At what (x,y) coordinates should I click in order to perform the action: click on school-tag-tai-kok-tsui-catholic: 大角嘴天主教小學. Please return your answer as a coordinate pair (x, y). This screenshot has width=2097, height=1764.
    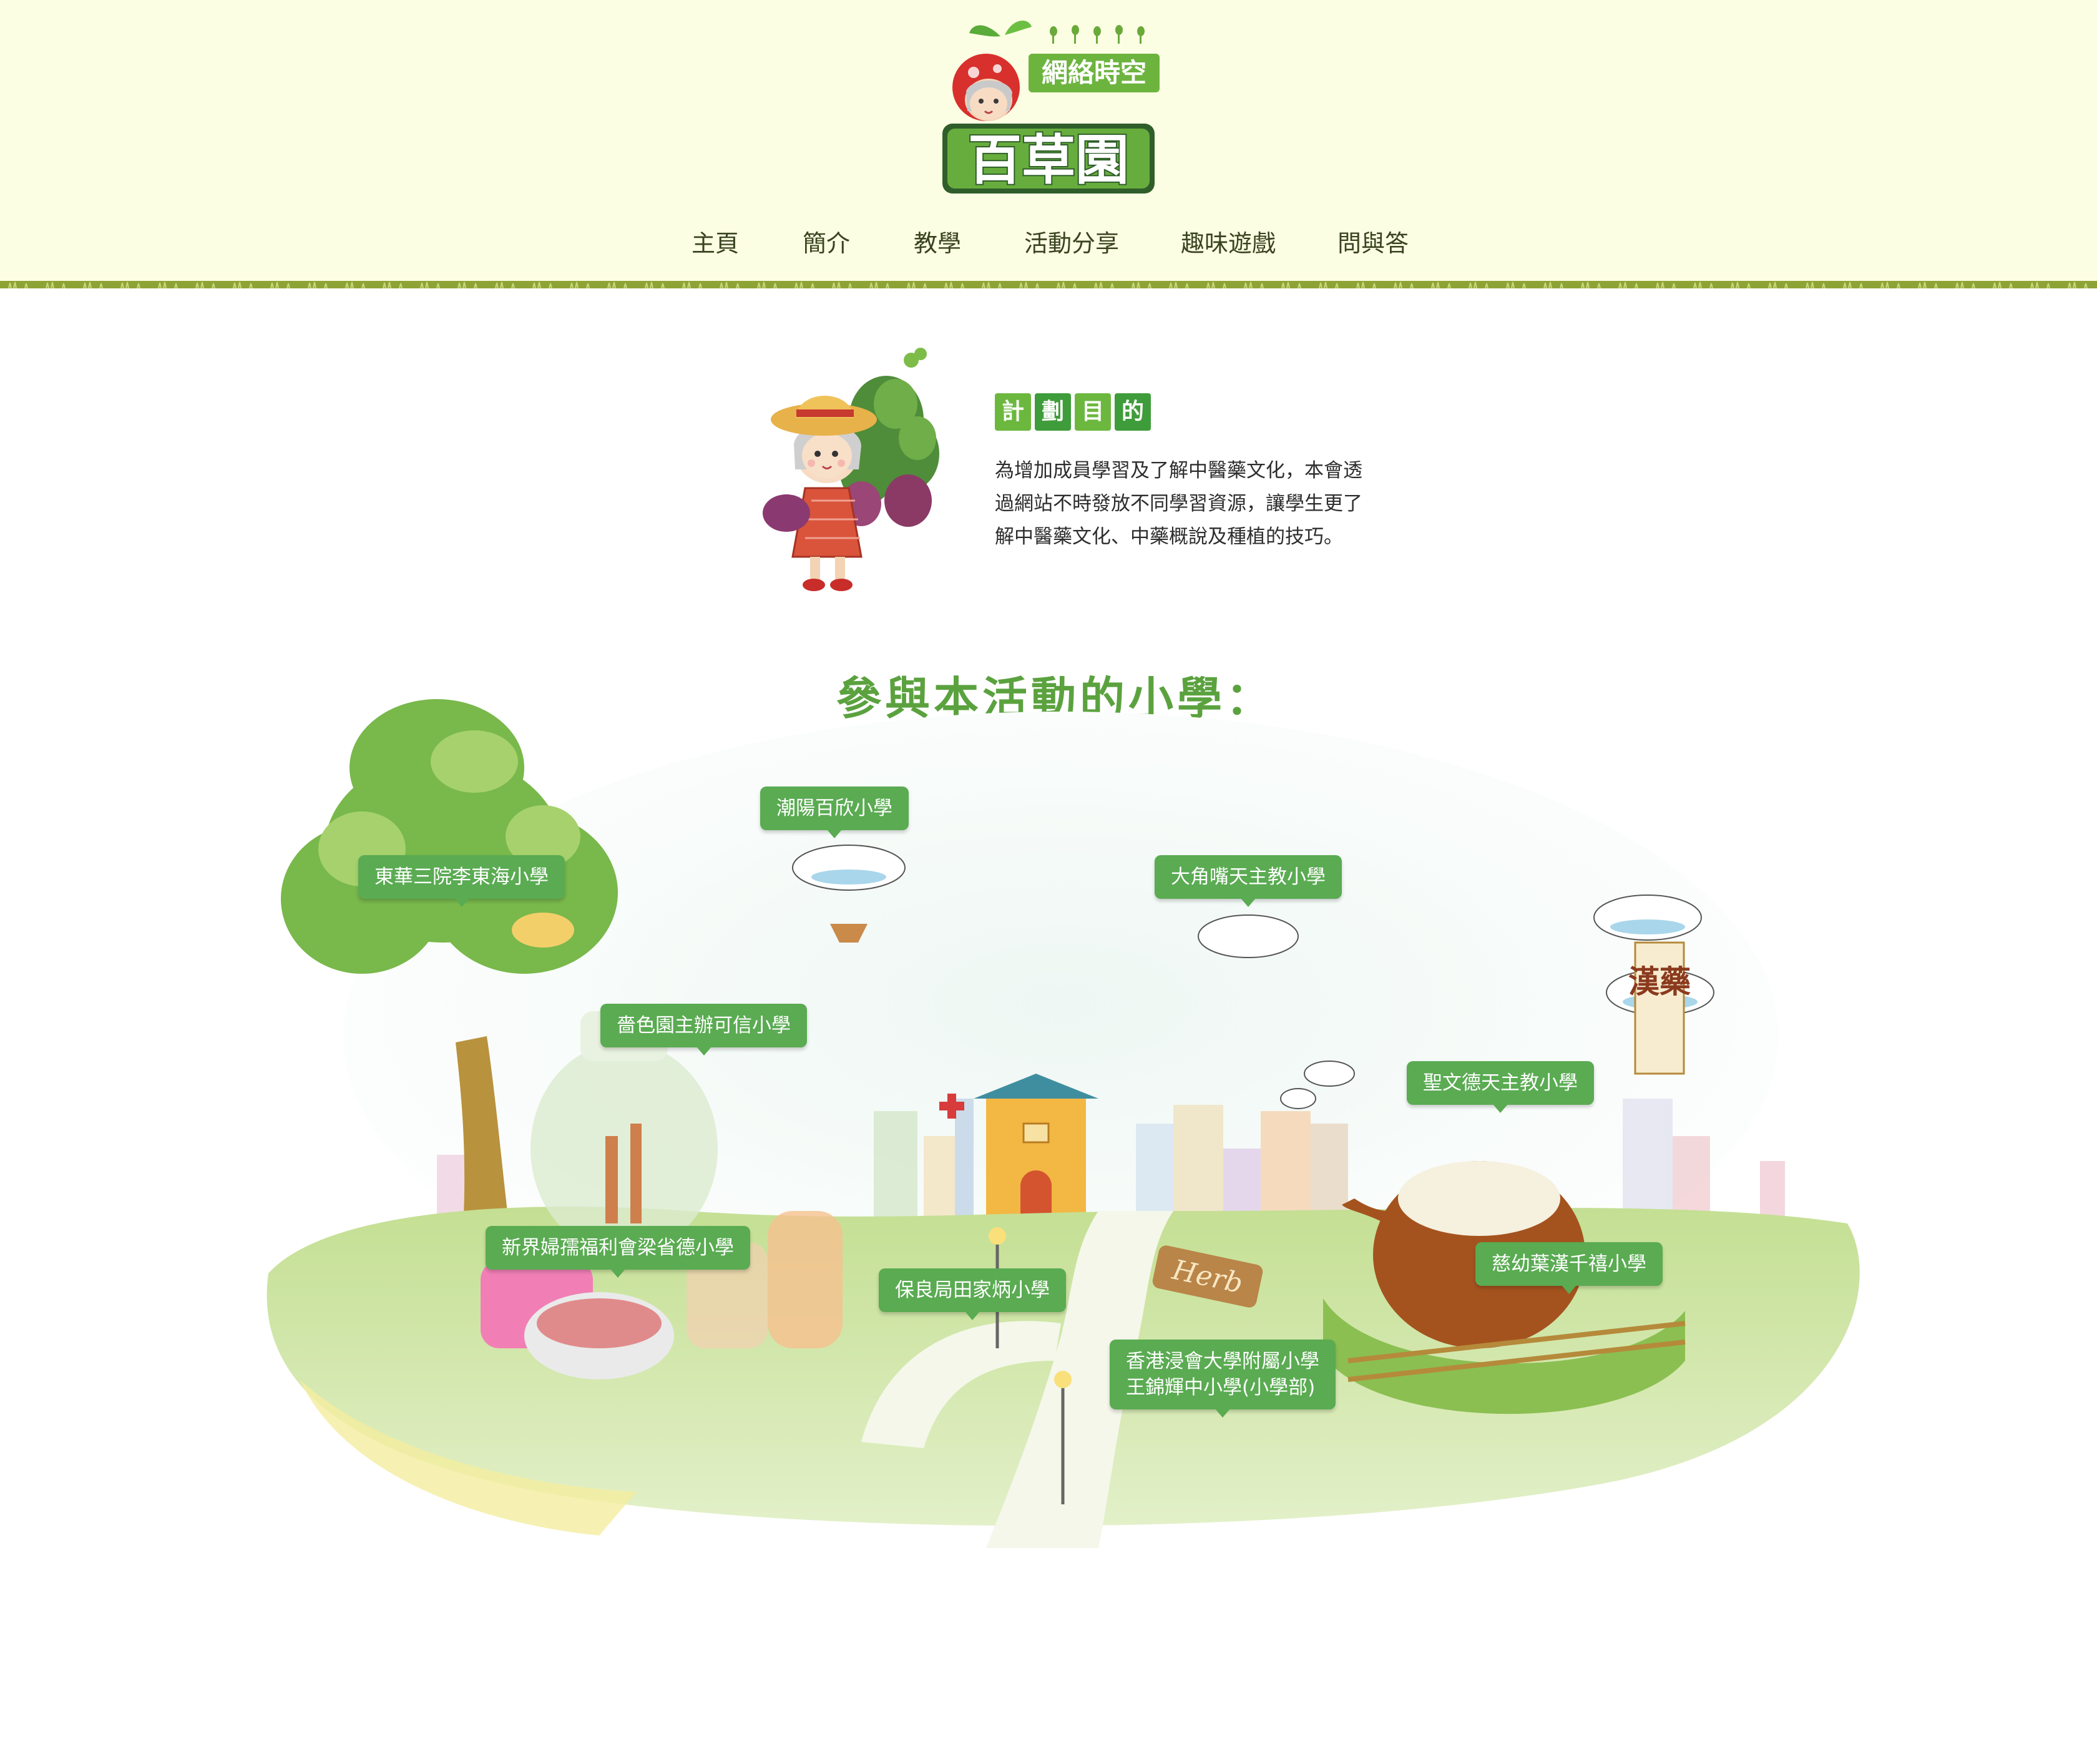
    Looking at the image, I should click on (1249, 881).